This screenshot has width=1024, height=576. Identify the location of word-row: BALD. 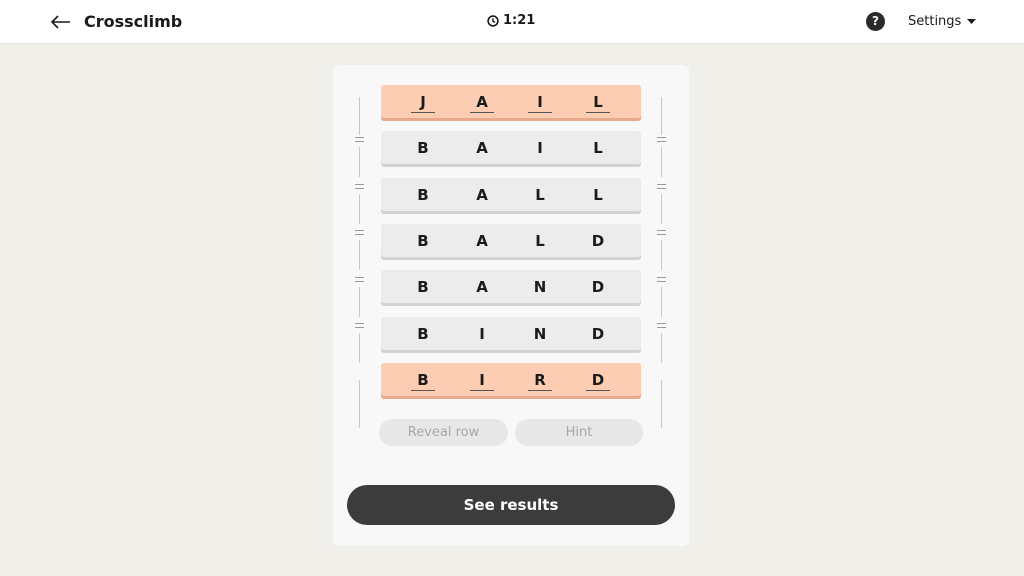
(511, 241).